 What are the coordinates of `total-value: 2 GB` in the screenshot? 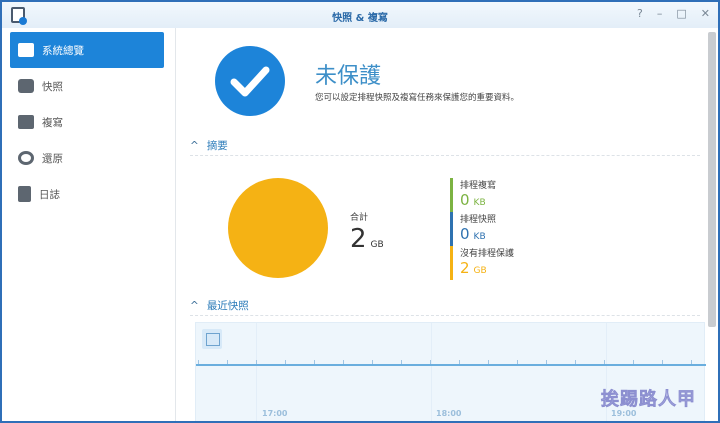 It's located at (367, 239).